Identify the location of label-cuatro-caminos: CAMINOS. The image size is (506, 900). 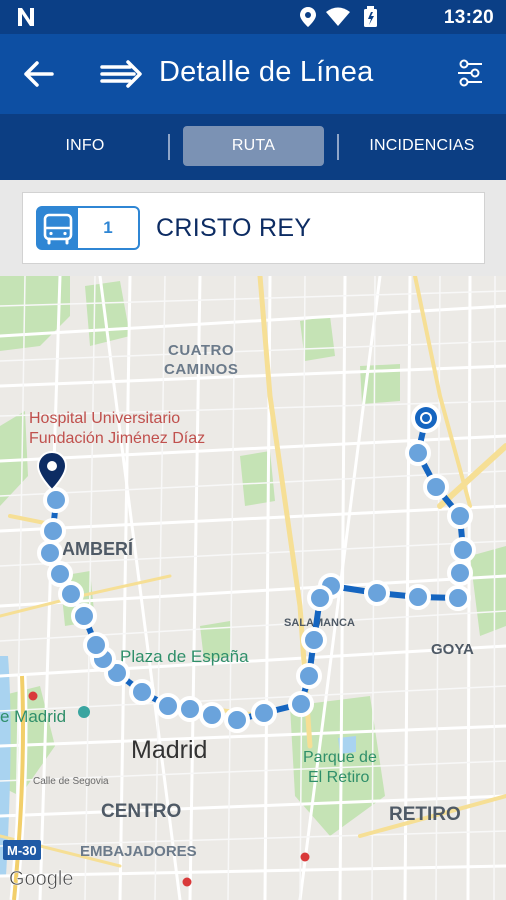
(201, 369).